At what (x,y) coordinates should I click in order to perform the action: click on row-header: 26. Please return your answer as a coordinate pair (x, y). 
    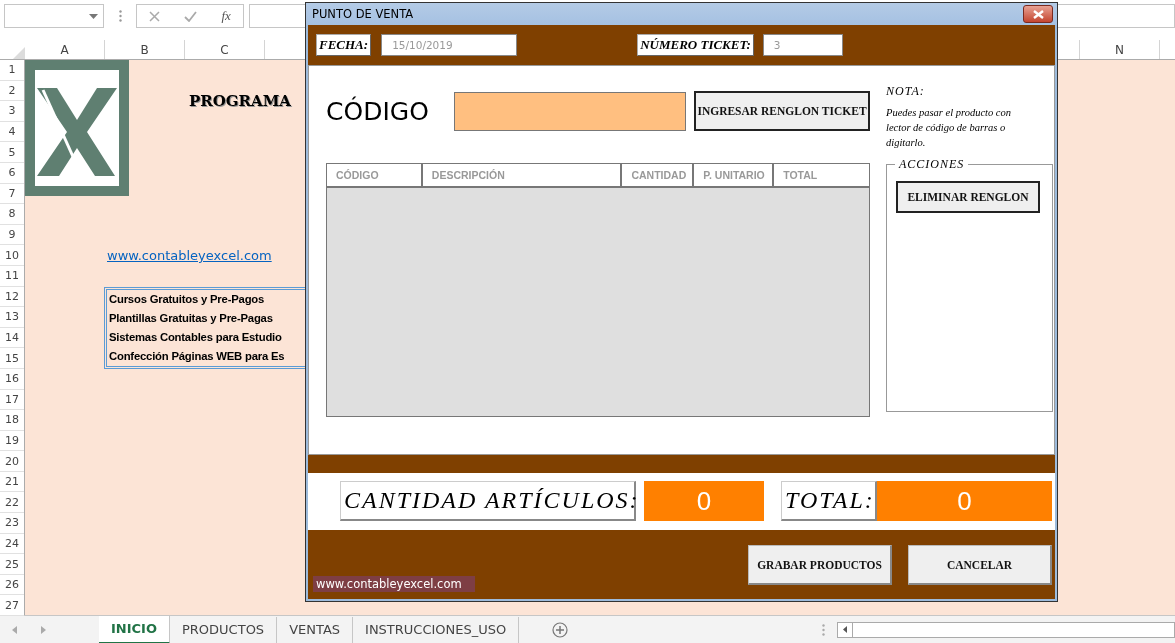
    Looking at the image, I should click on (12, 585).